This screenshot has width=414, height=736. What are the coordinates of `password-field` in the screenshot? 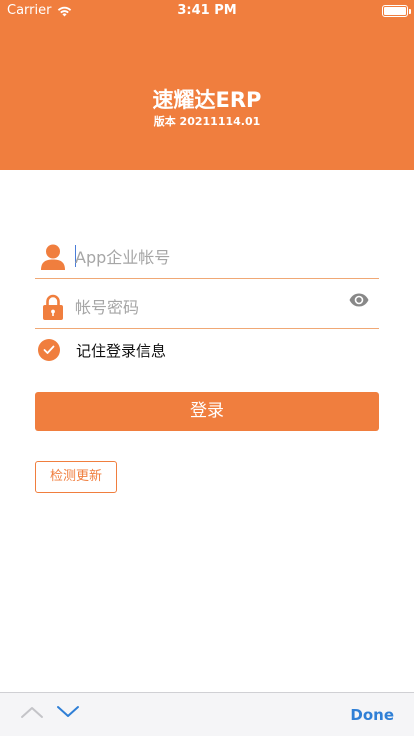 It's located at (207, 308).